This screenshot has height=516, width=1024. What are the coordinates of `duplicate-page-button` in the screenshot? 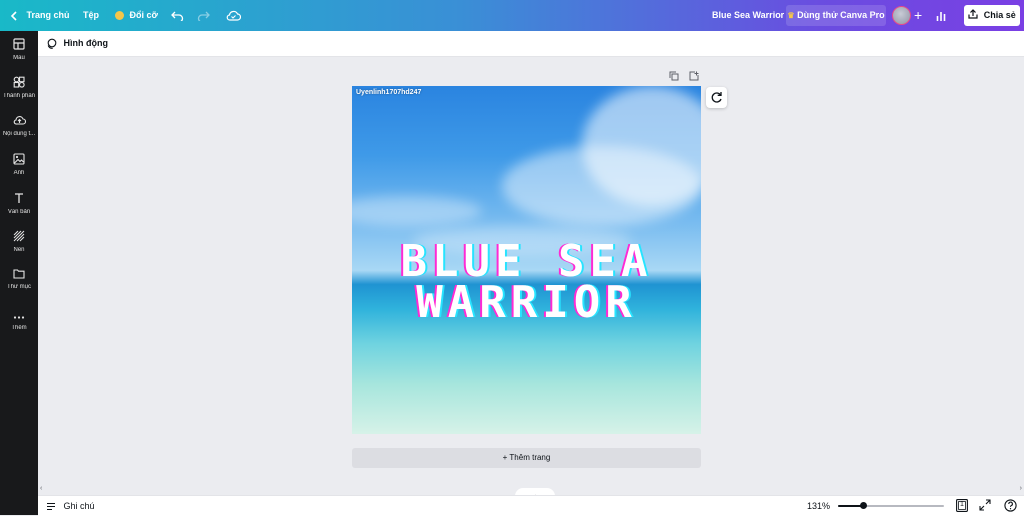 It's located at (674, 77).